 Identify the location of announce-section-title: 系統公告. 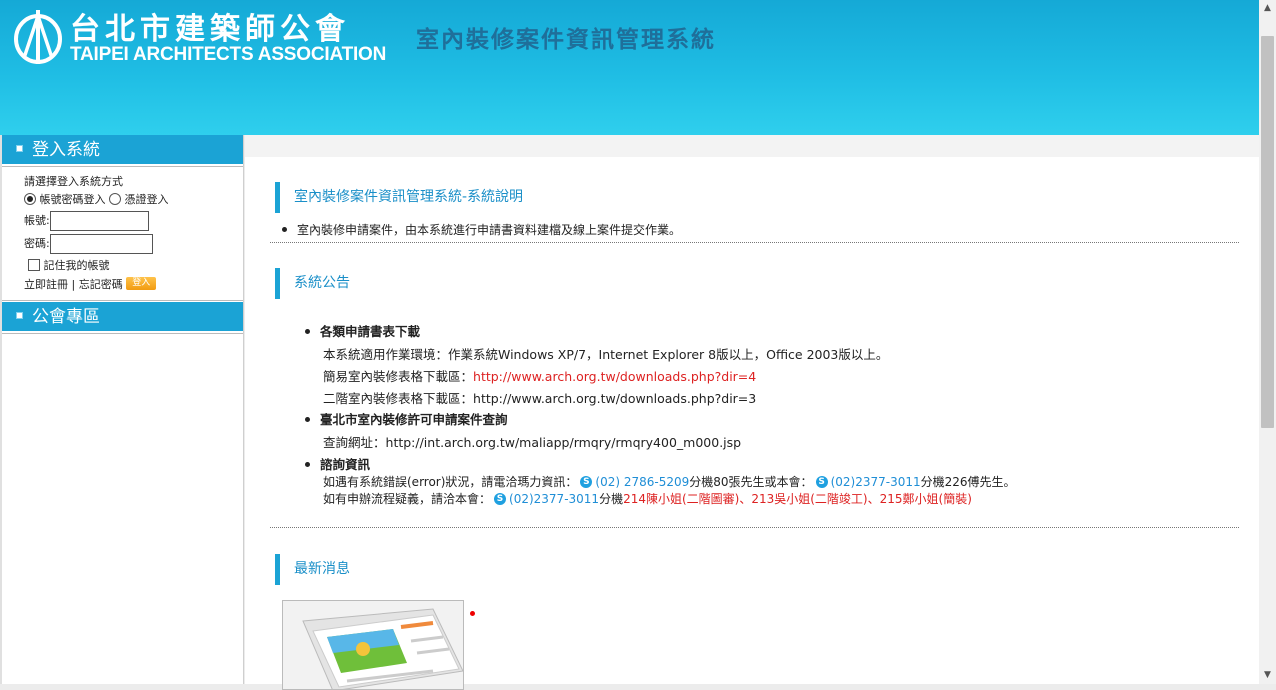
(312, 283).